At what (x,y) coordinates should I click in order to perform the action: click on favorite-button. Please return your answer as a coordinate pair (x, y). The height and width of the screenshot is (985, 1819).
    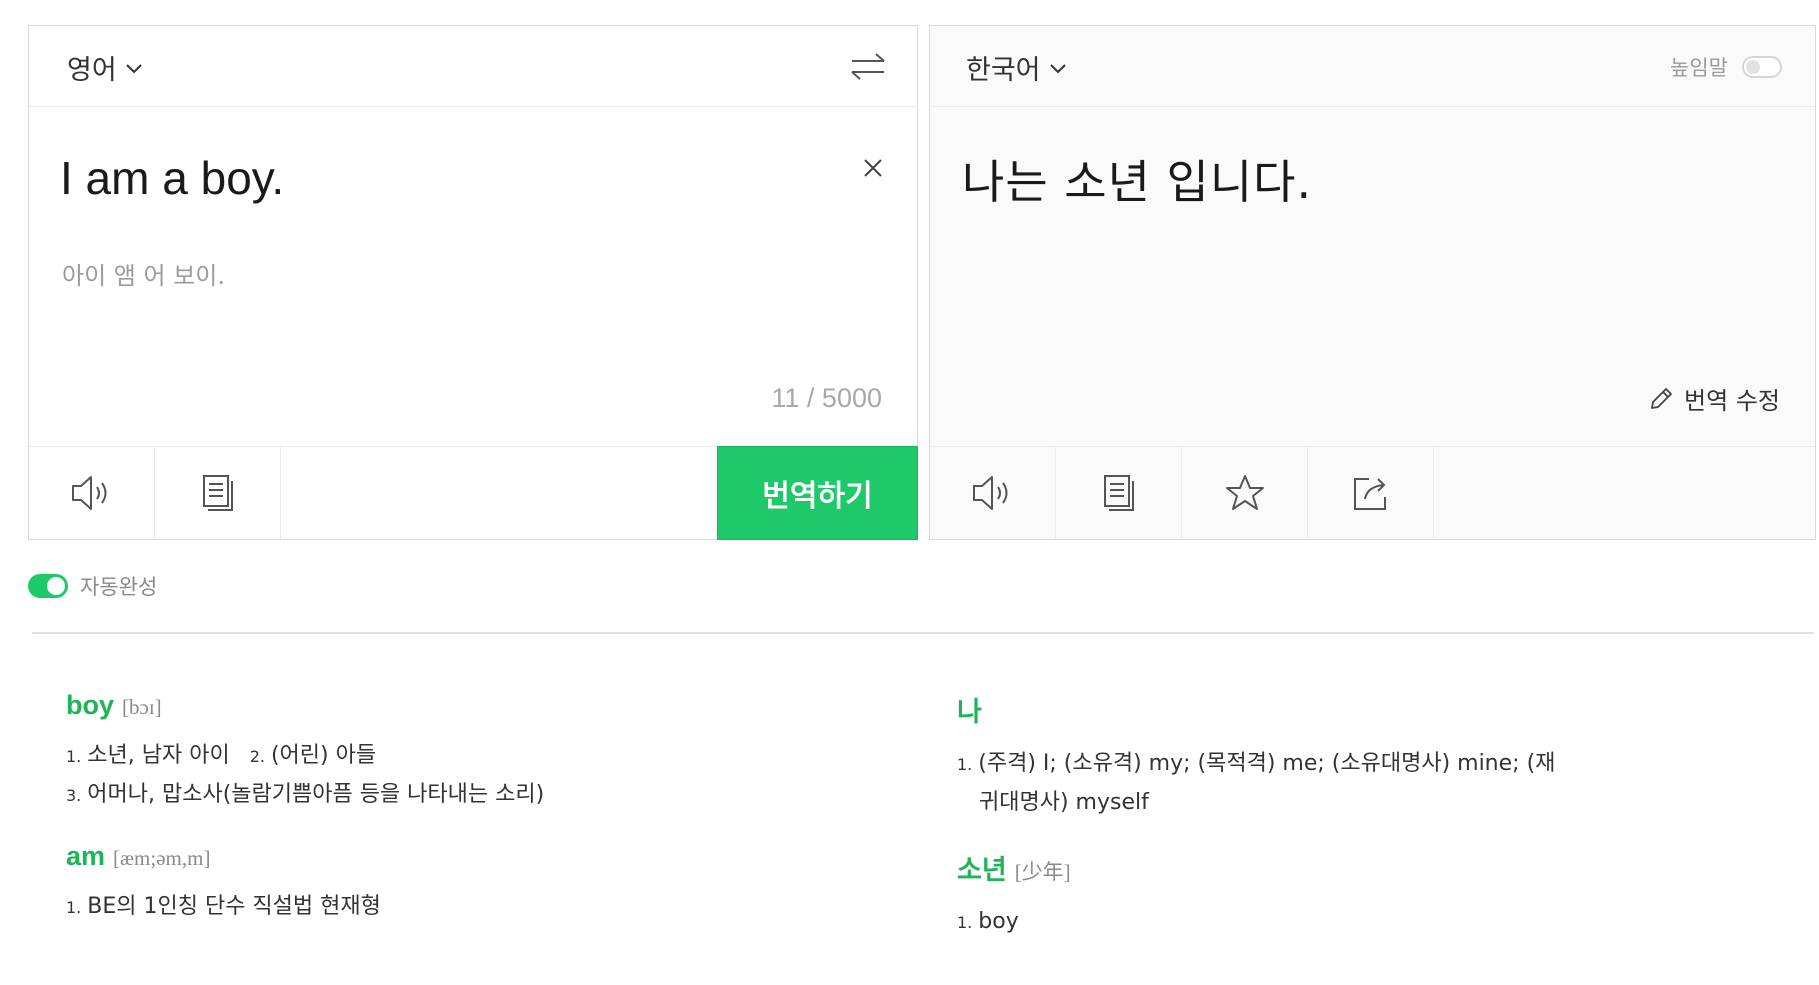
    Looking at the image, I should click on (1245, 493).